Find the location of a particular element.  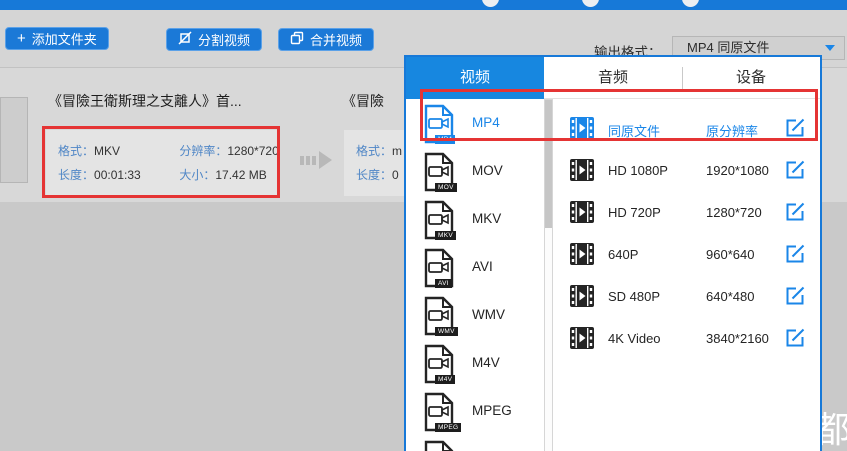

format-list-scrollbar is located at coordinates (548, 275).